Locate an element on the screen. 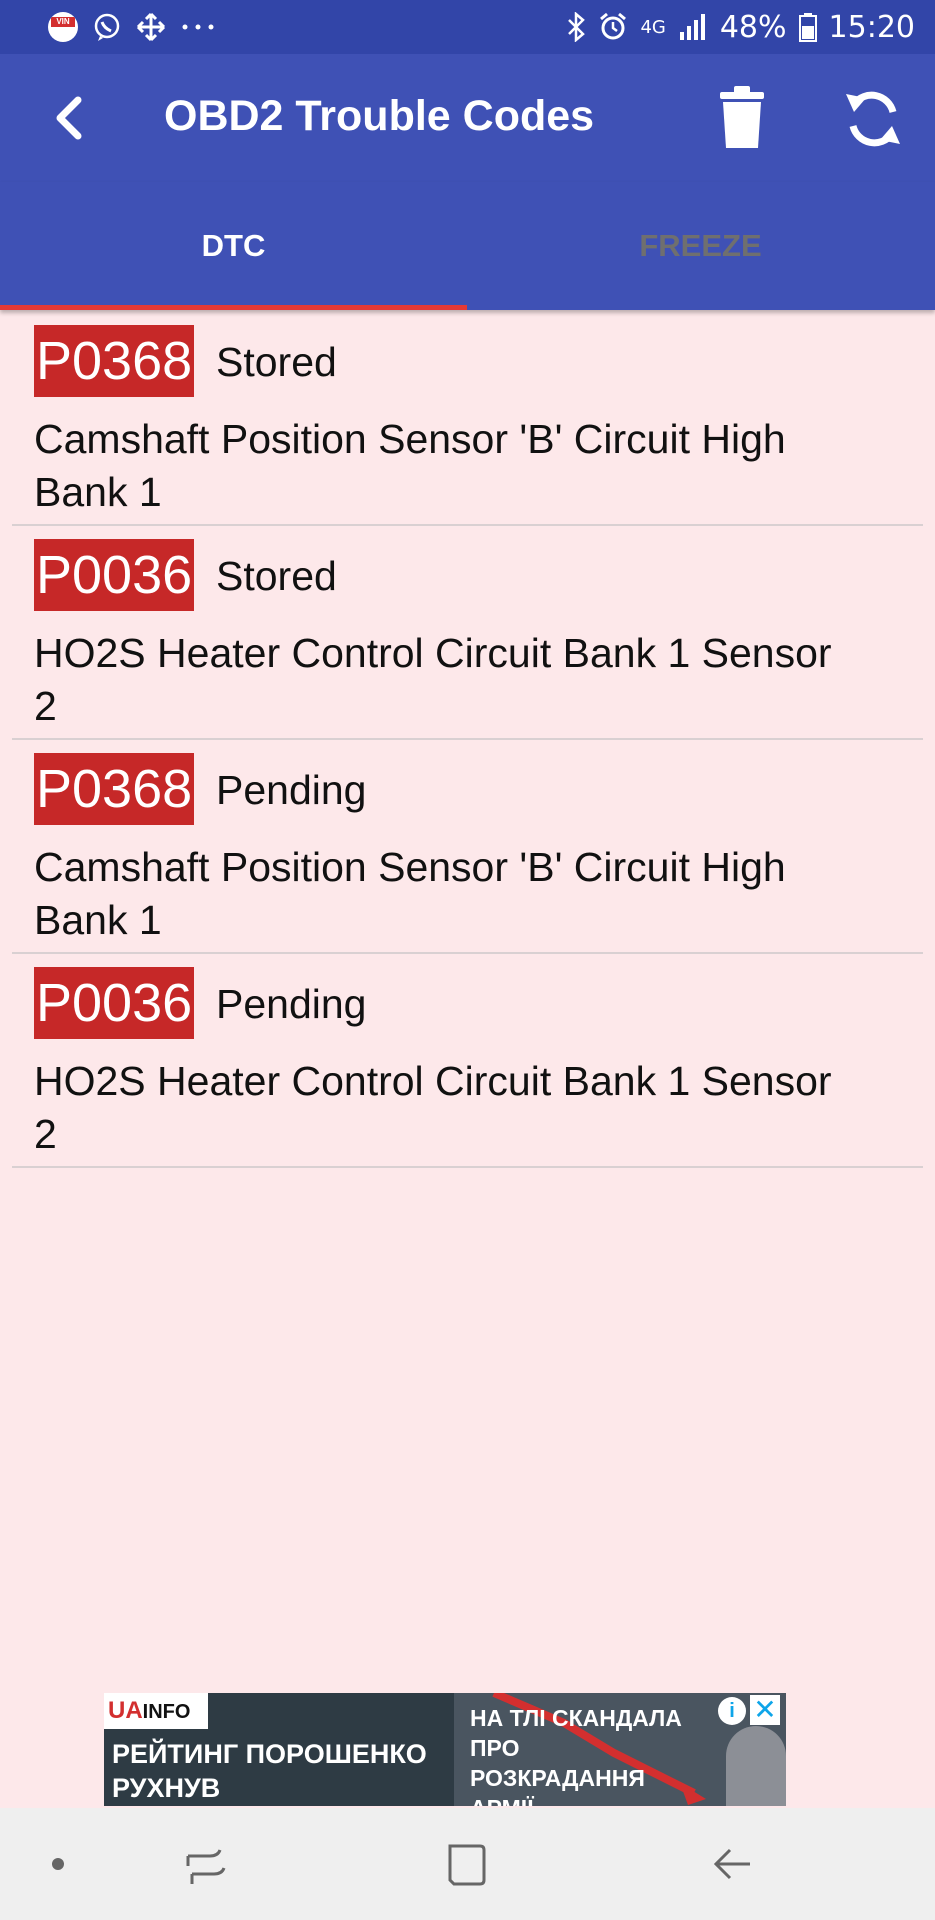  back-button is located at coordinates (68, 118).